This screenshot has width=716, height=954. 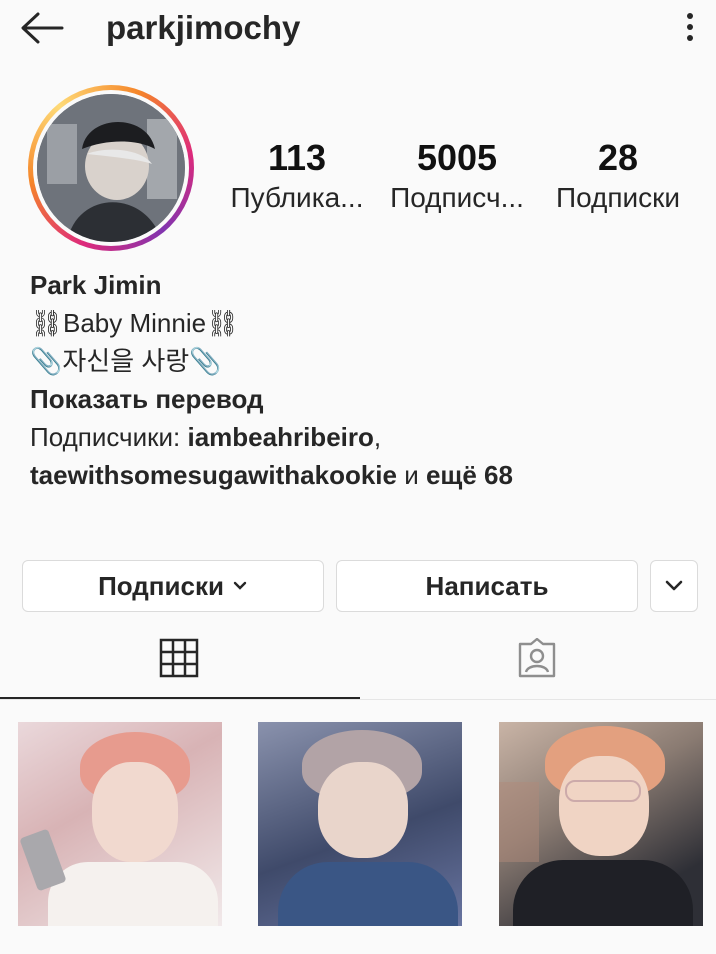 I want to click on bio-line-2: 📎자신을 사랑📎, so click(x=126, y=361).